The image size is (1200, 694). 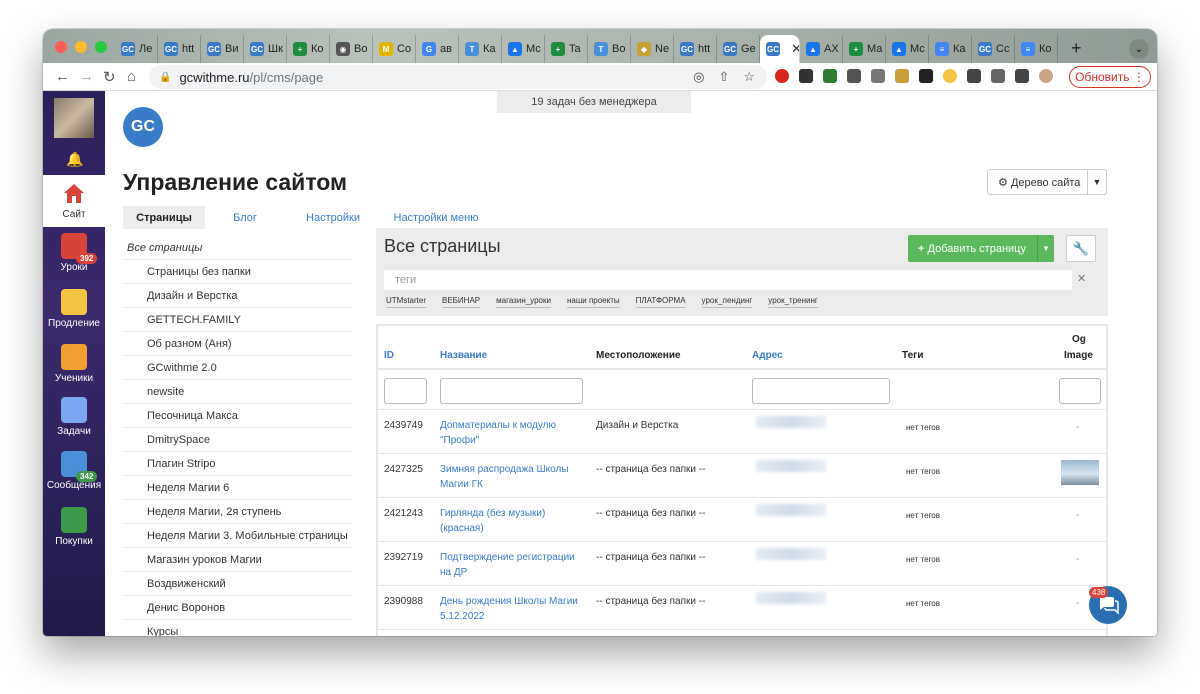 I want to click on og-filter-input, so click(x=1080, y=391).